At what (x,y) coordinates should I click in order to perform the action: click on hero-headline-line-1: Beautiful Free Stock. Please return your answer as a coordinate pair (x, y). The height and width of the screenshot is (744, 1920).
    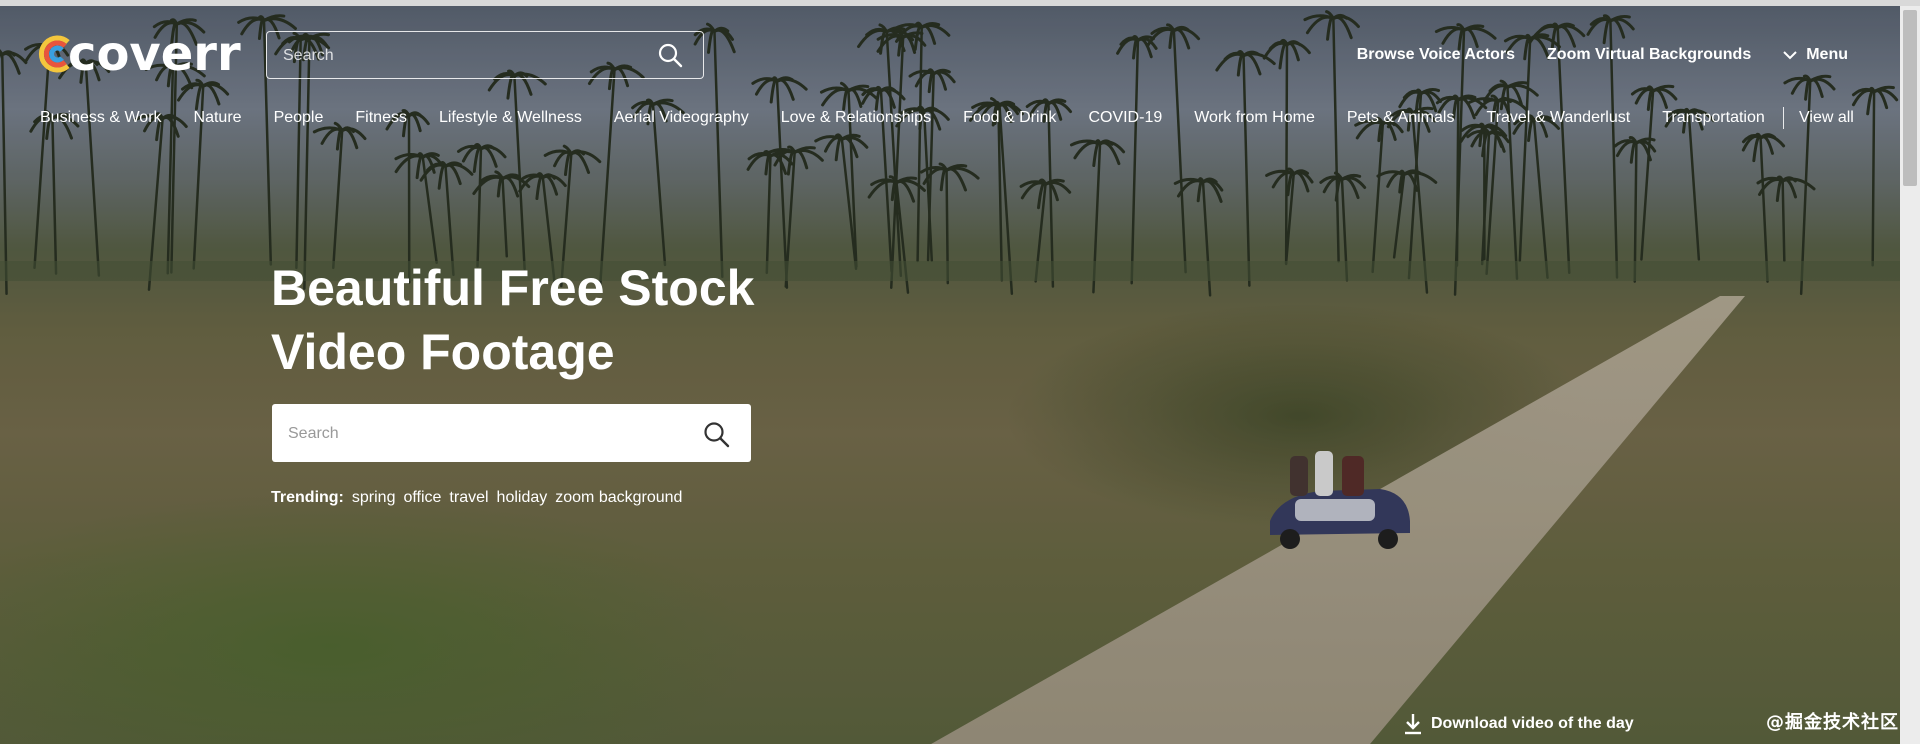
    Looking at the image, I should click on (513, 288).